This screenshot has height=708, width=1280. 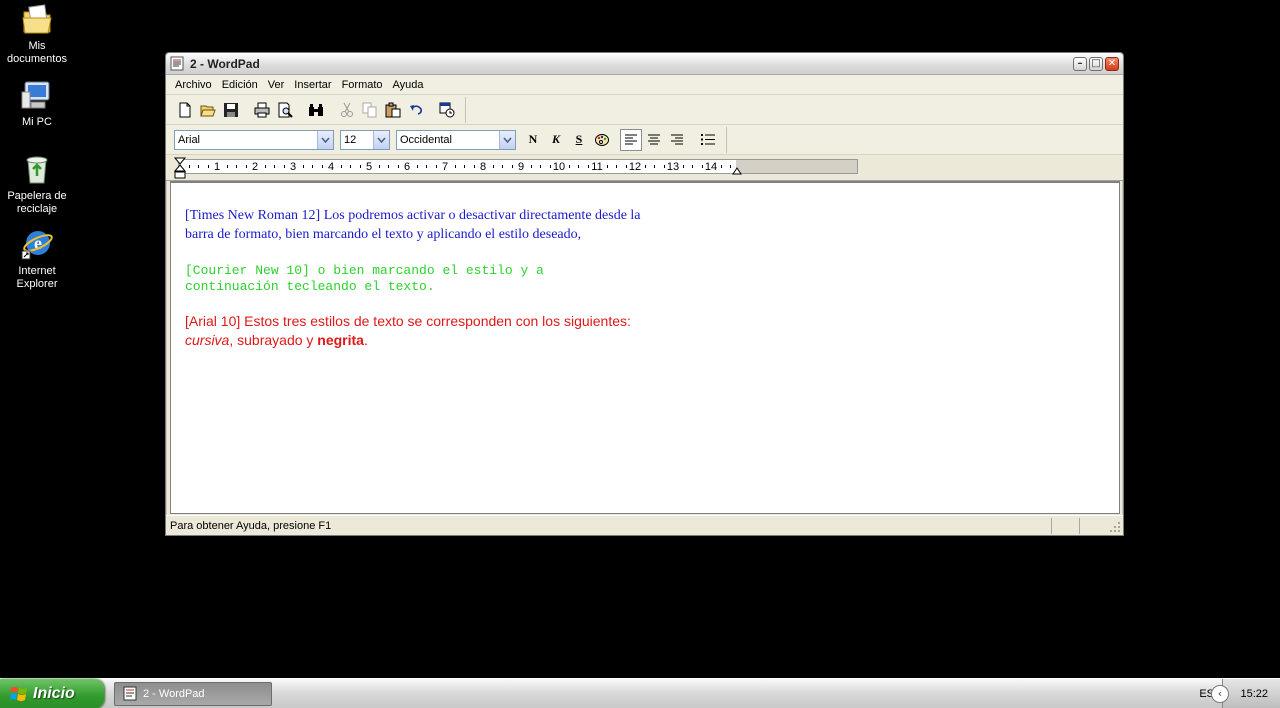 What do you see at coordinates (310, 286) in the screenshot?
I see `courier-text-2: continuación tecleando el texto.` at bounding box center [310, 286].